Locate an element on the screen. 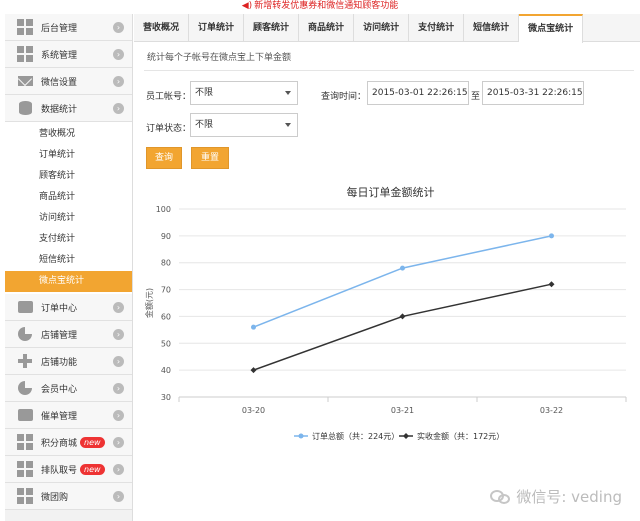  sidebar-item-label: 排队取号 is located at coordinates (59, 470).